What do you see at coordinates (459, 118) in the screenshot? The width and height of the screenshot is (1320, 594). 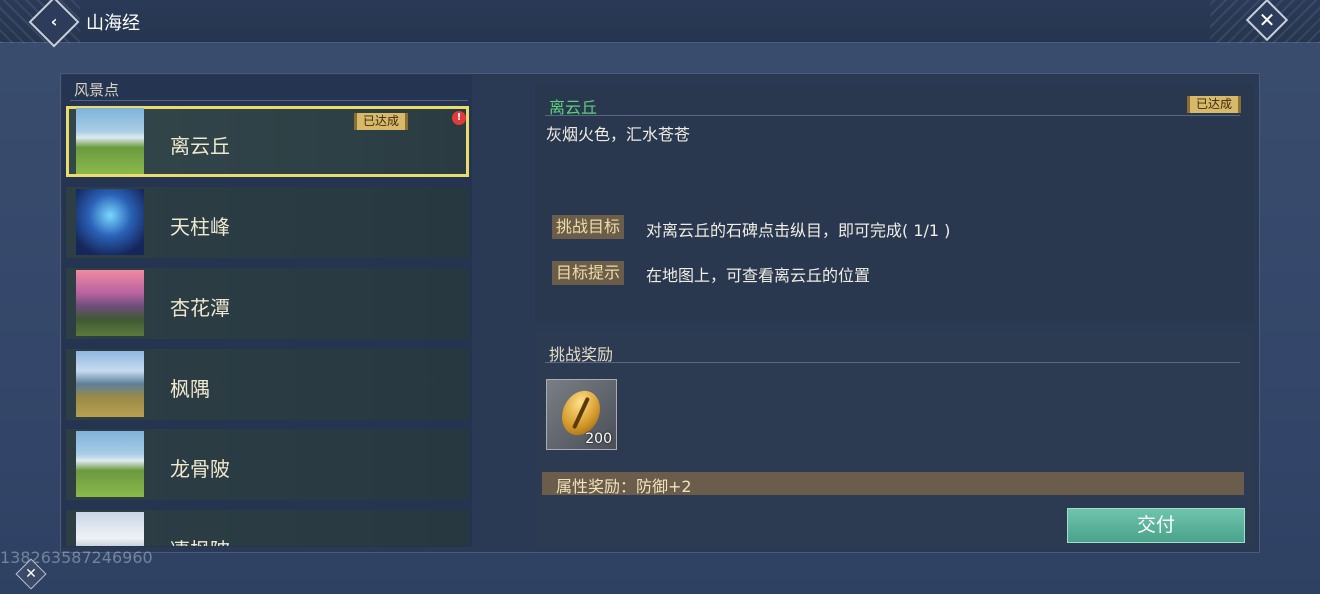 I see `alert-icon: !` at bounding box center [459, 118].